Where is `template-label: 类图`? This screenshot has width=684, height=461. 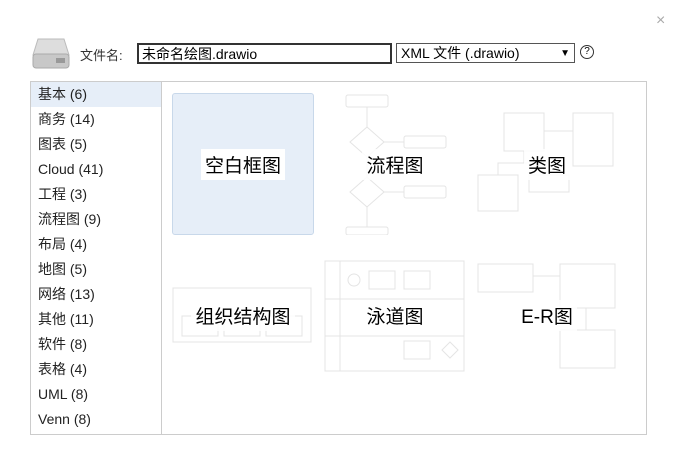
template-label: 类图 is located at coordinates (546, 164).